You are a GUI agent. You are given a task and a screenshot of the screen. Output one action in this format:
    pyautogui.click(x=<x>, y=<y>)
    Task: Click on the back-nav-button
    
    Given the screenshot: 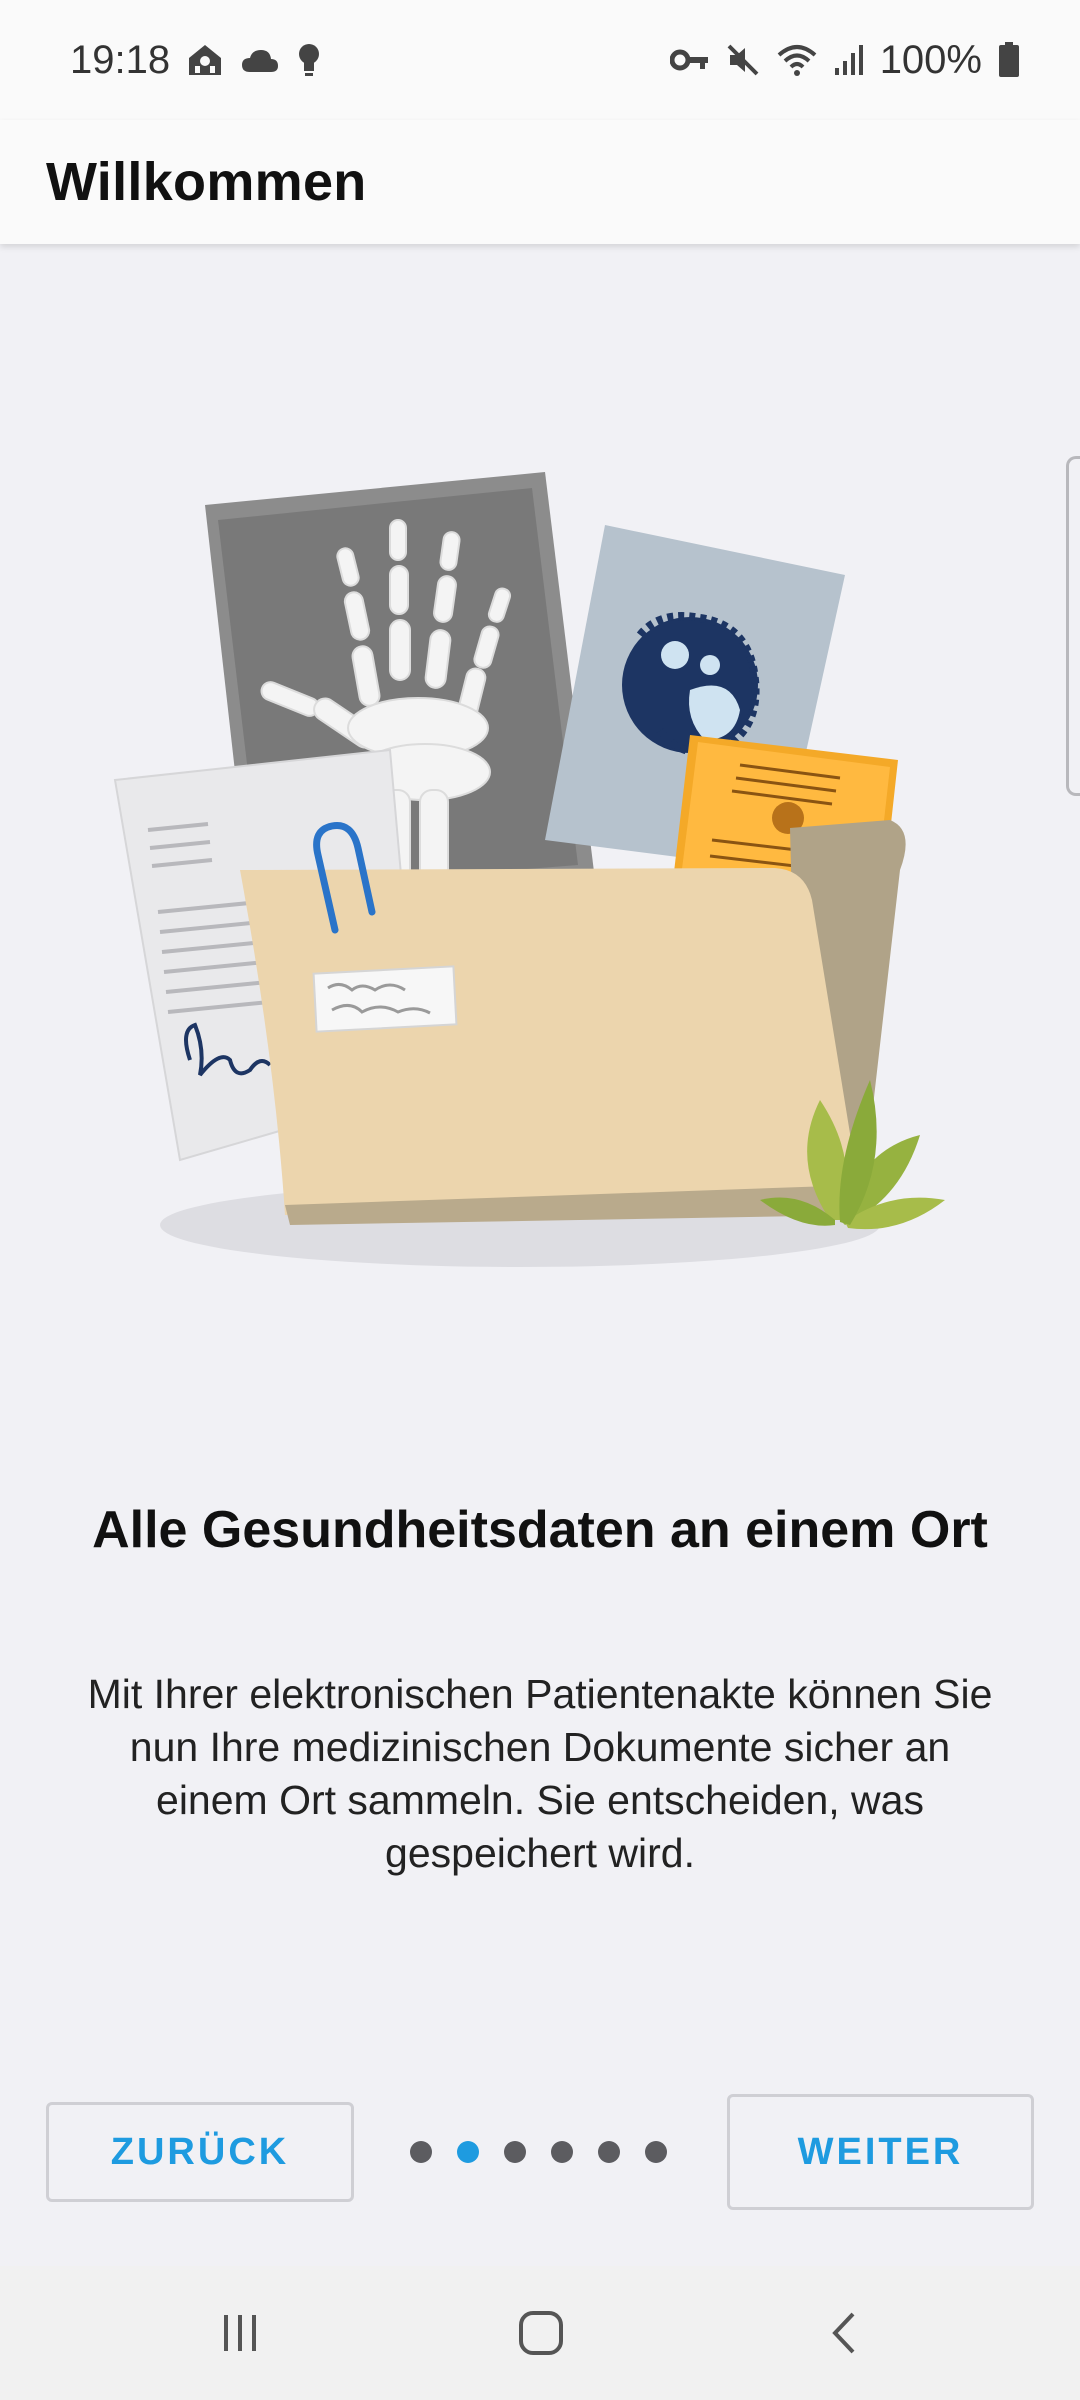 What is the action you would take?
    pyautogui.click(x=845, y=2333)
    